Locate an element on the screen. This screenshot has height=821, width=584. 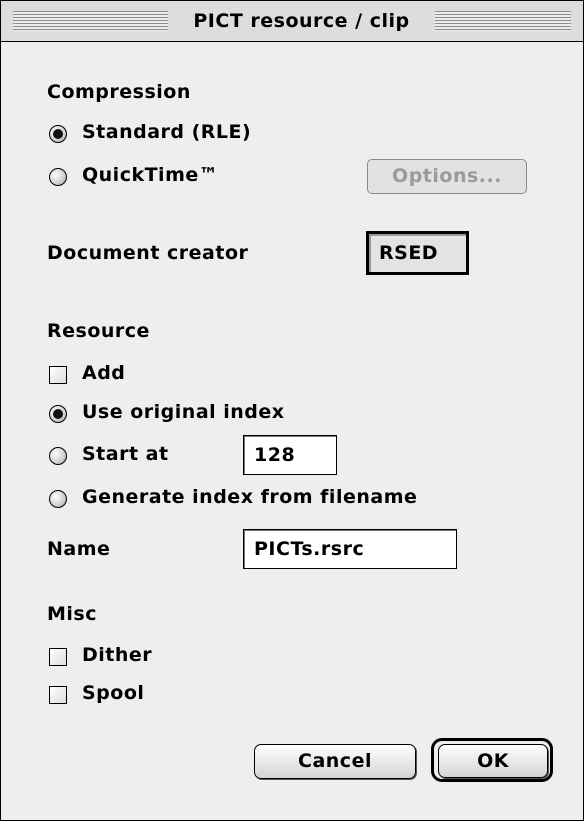
checkbox-spool-label: Spool is located at coordinates (113, 693).